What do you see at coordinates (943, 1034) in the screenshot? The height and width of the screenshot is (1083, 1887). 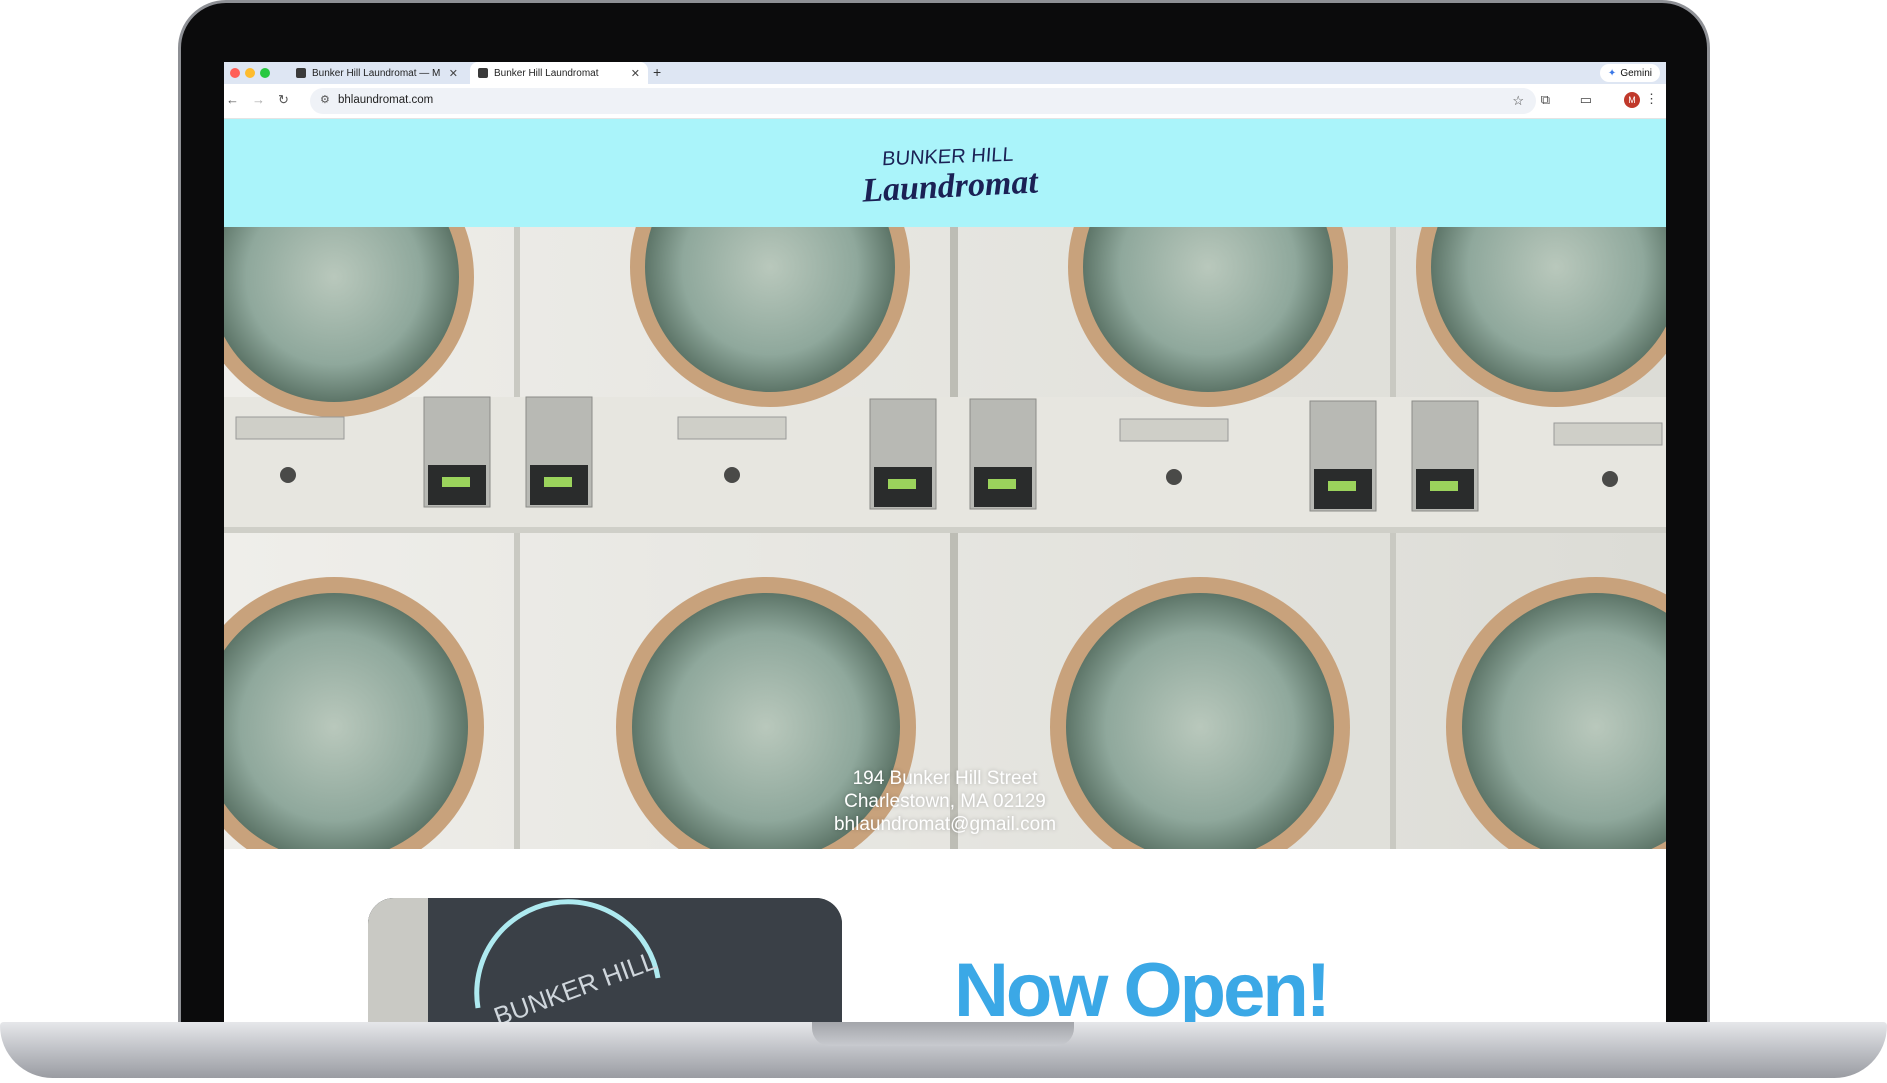 I see `laptop-notch` at bounding box center [943, 1034].